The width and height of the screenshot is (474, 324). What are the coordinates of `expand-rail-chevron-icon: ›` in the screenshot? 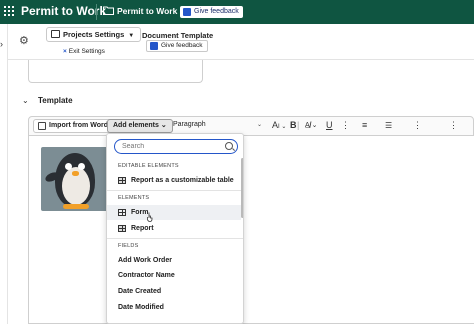 It's located at (1, 44).